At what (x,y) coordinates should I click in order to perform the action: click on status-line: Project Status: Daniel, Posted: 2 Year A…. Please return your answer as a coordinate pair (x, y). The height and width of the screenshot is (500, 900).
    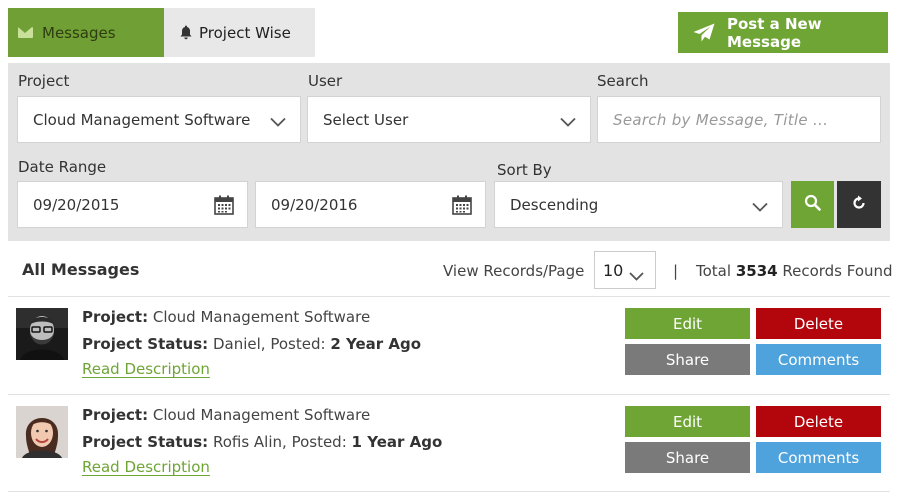
    Looking at the image, I should click on (251, 344).